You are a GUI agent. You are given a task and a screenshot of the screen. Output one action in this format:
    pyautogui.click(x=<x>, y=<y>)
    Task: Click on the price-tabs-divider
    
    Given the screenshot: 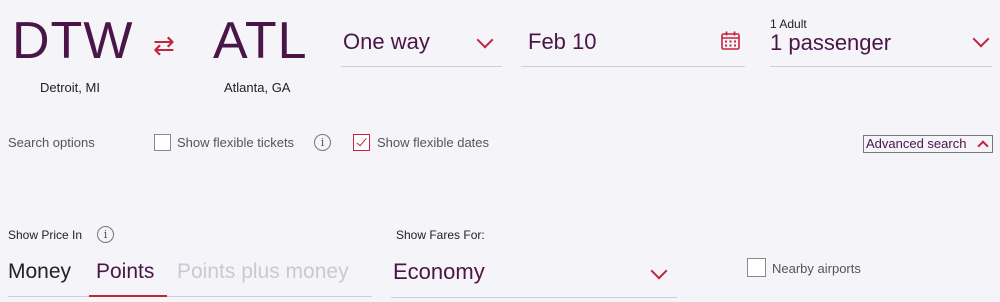 What is the action you would take?
    pyautogui.click(x=190, y=296)
    